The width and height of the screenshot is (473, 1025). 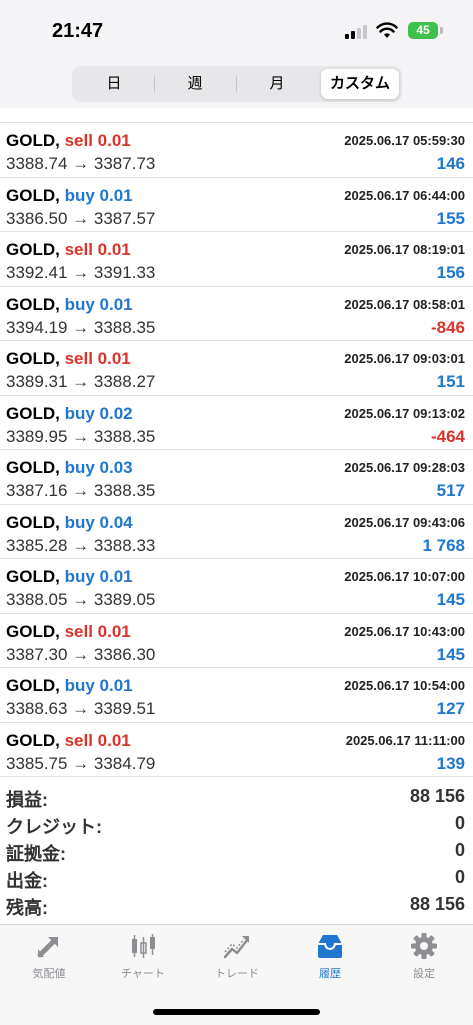 I want to click on segment-day: 日, so click(x=114, y=84).